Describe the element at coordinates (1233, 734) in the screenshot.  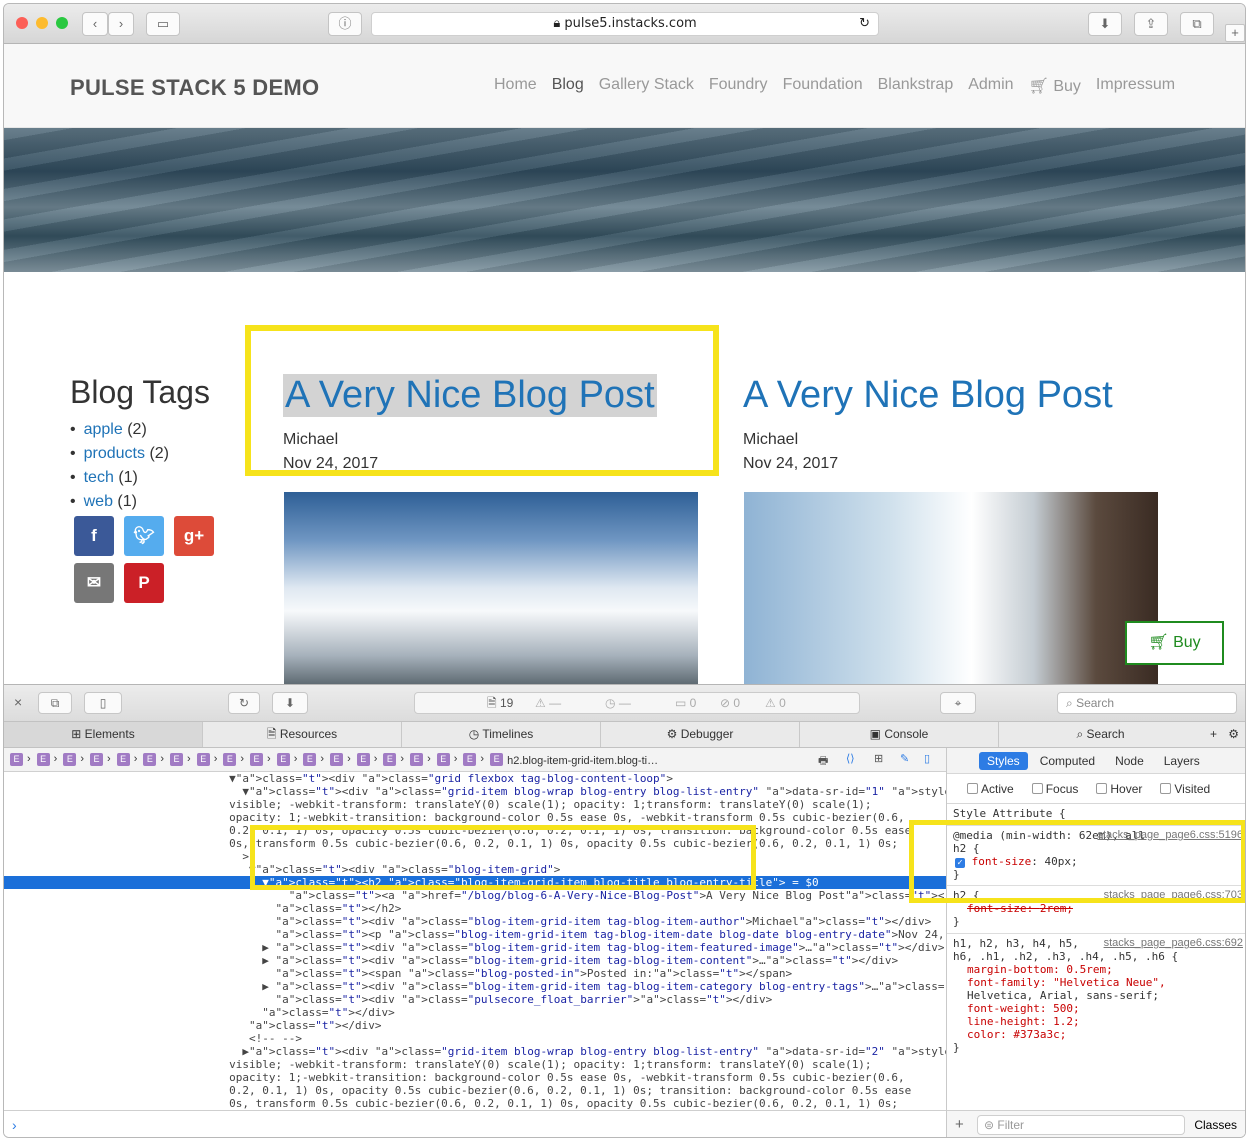
I see `settings-gear-icon: ⚙` at that location.